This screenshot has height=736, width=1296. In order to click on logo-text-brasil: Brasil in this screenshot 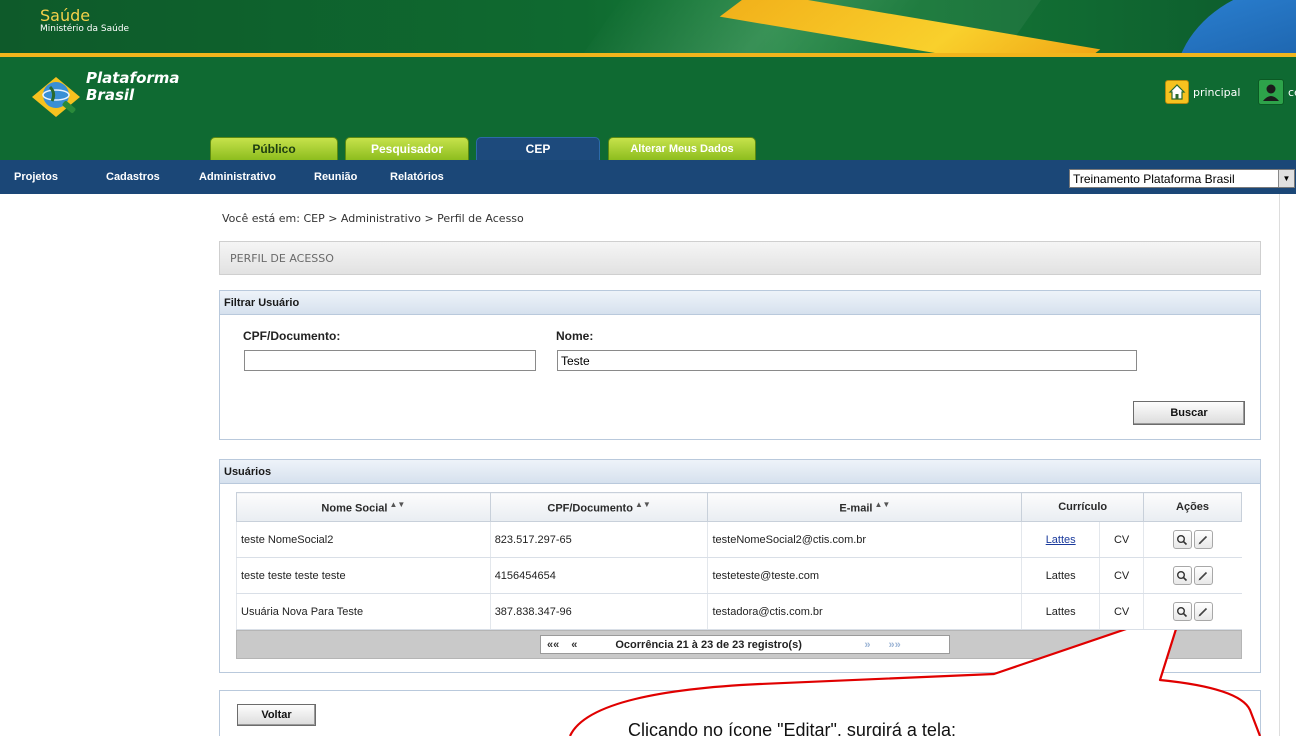, I will do `click(110, 95)`.